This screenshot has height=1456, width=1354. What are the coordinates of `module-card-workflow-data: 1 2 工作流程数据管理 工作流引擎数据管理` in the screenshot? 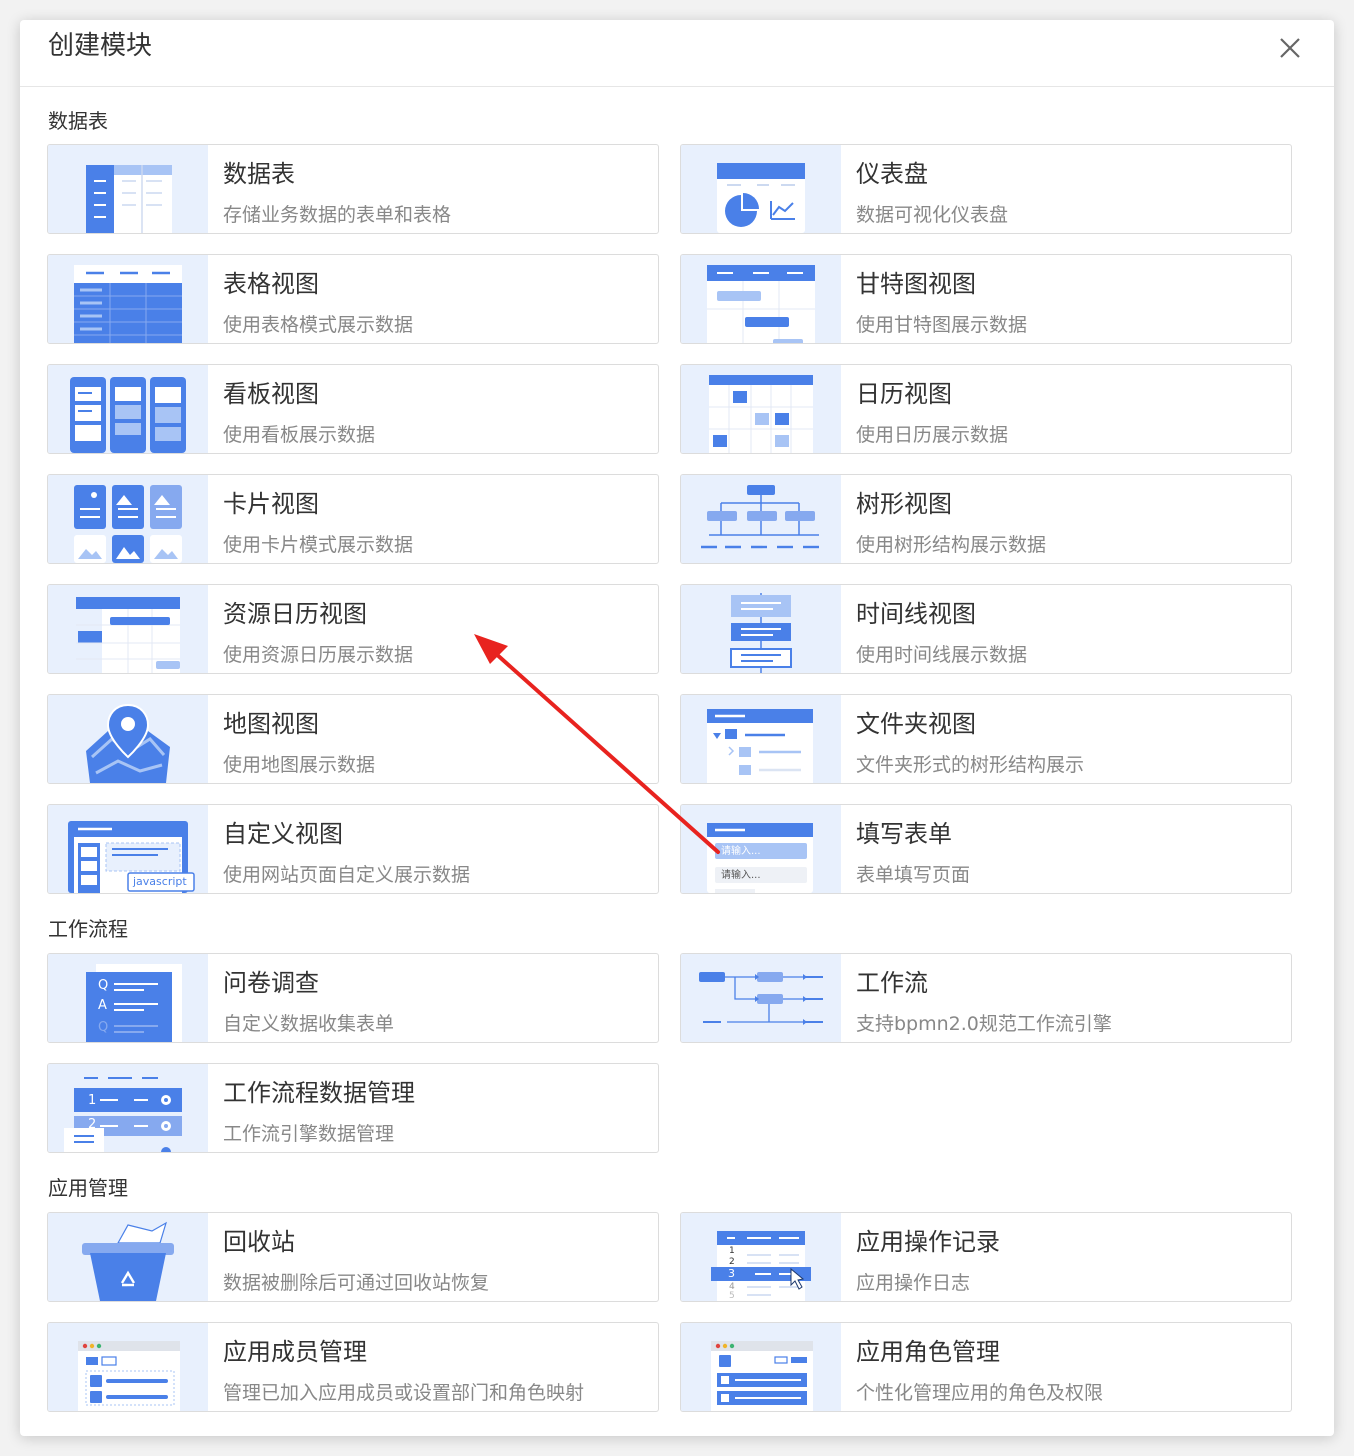 It's located at (353, 1108).